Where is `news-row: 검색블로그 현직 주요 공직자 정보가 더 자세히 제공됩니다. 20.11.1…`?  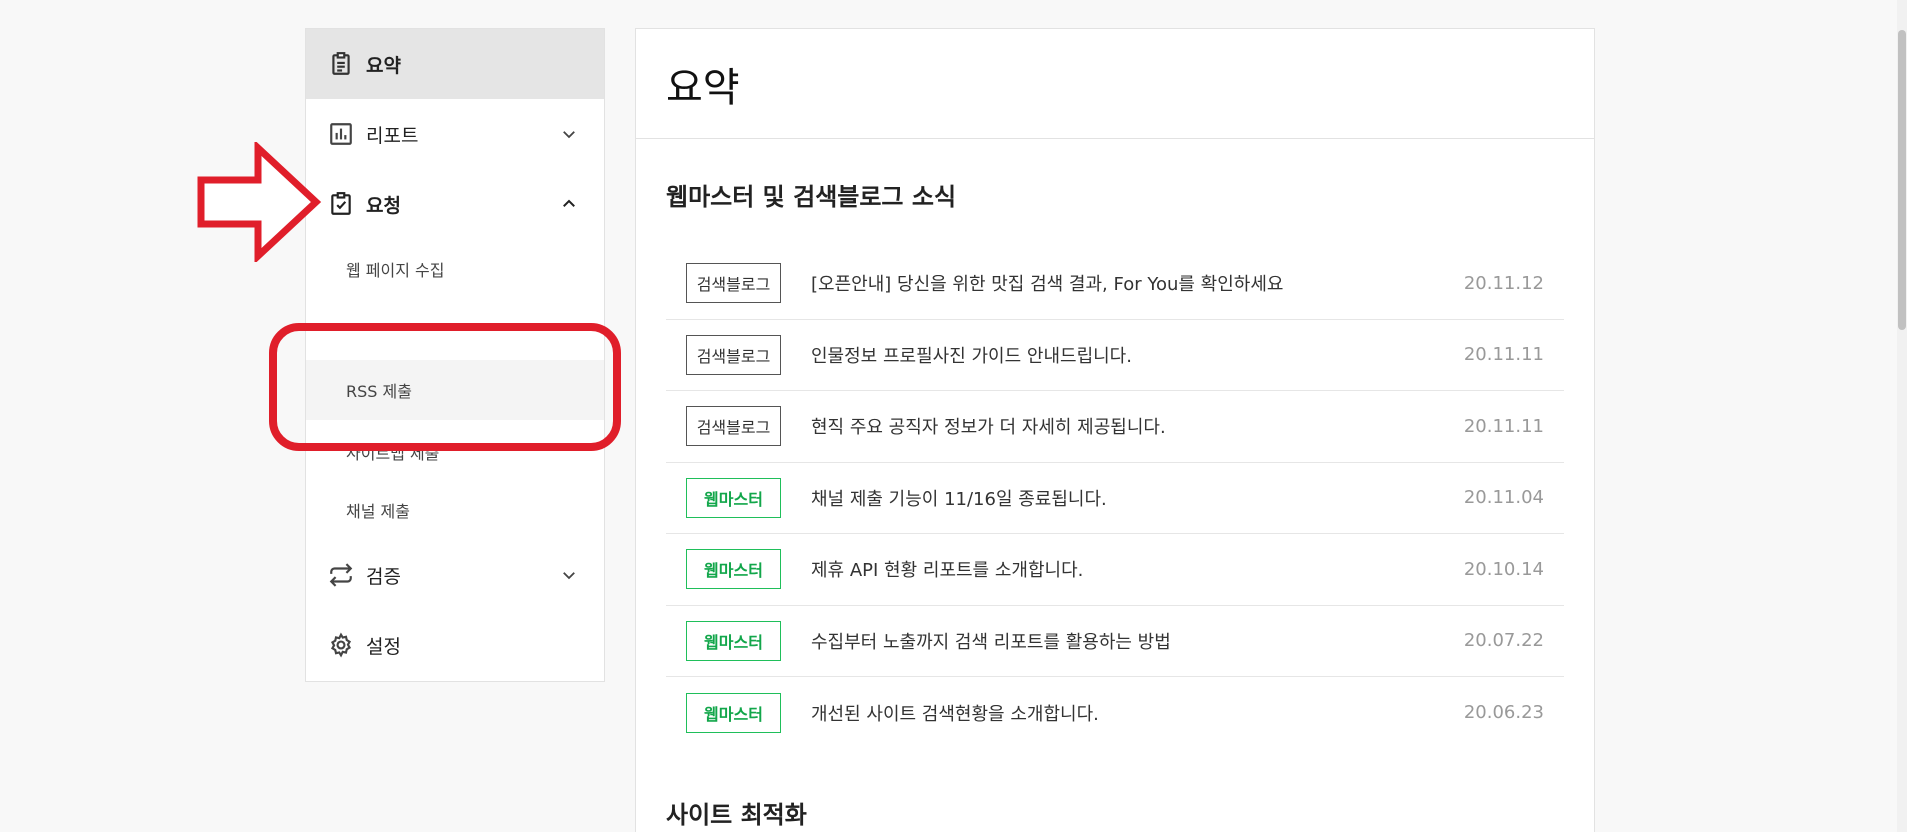 news-row: 검색블로그 현직 주요 공직자 정보가 더 자세히 제공됩니다. 20.11.1… is located at coordinates (1115, 427).